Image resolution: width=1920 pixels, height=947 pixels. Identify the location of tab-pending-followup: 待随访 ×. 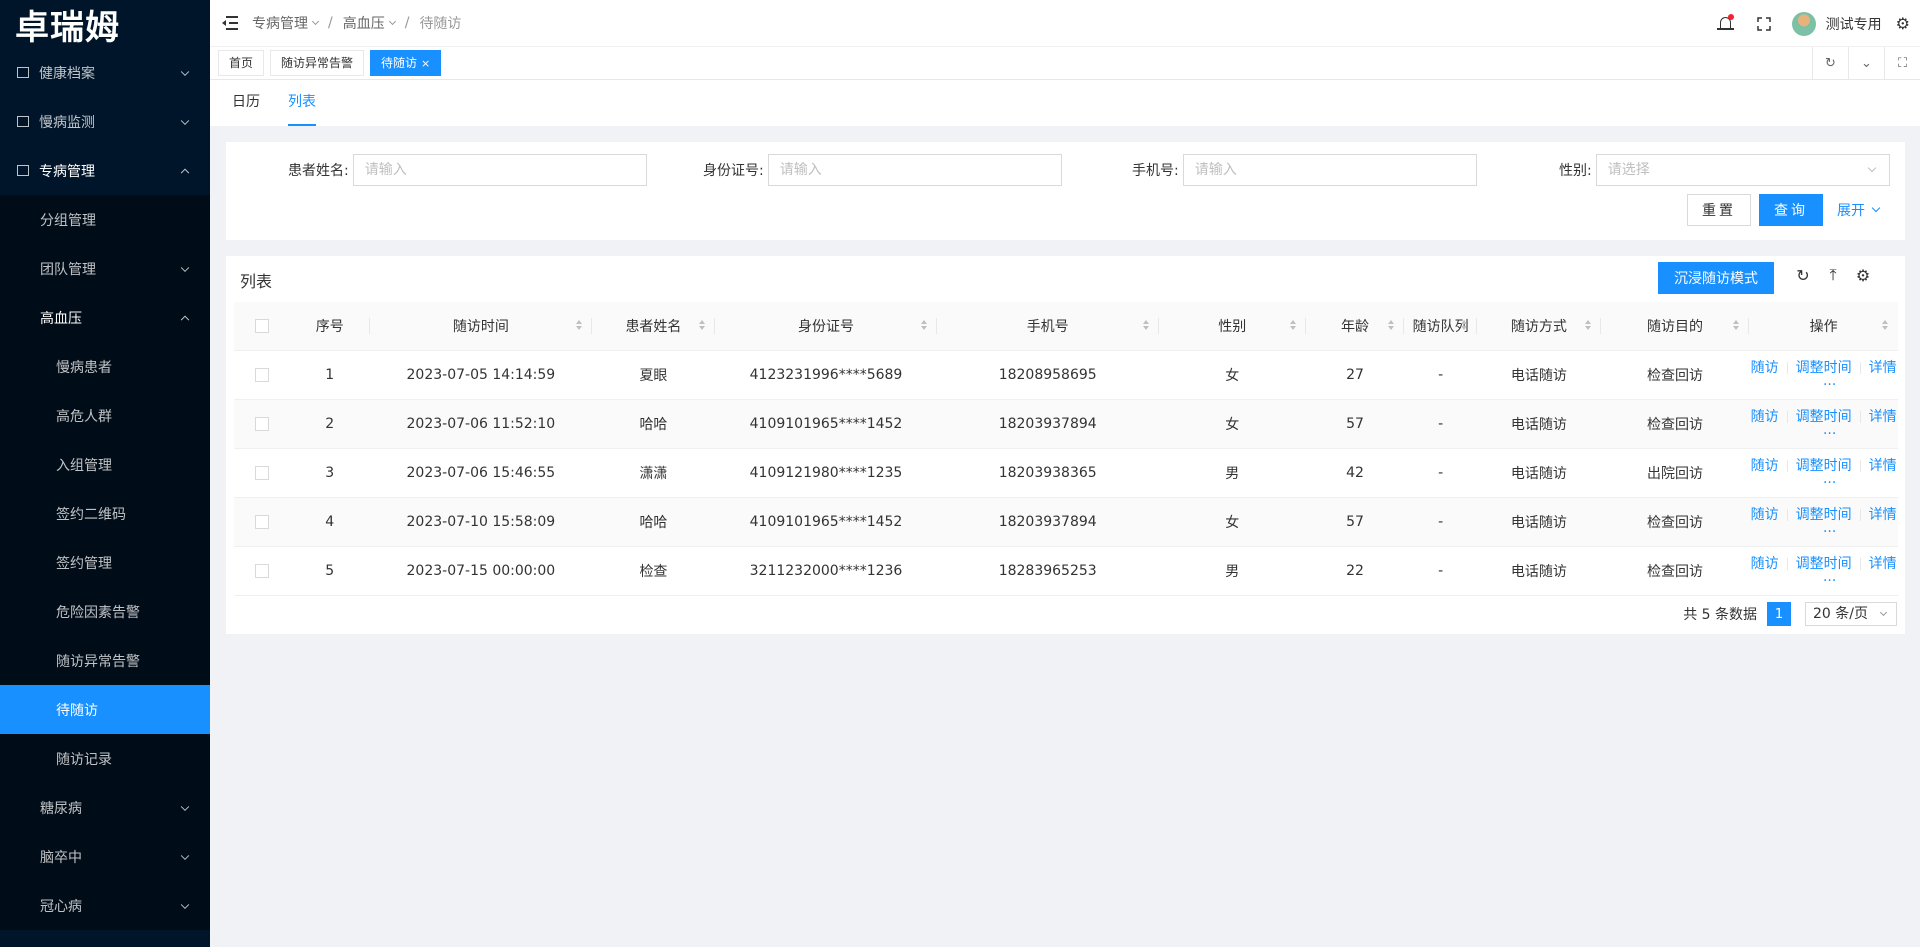
(406, 63).